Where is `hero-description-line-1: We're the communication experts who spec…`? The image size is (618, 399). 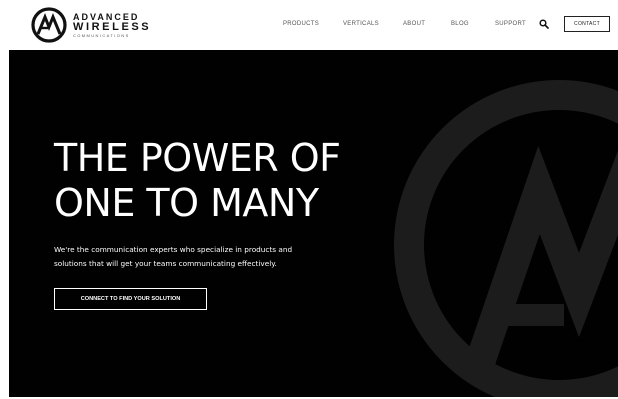
hero-description-line-1: We're the communication experts who spec… is located at coordinates (173, 249).